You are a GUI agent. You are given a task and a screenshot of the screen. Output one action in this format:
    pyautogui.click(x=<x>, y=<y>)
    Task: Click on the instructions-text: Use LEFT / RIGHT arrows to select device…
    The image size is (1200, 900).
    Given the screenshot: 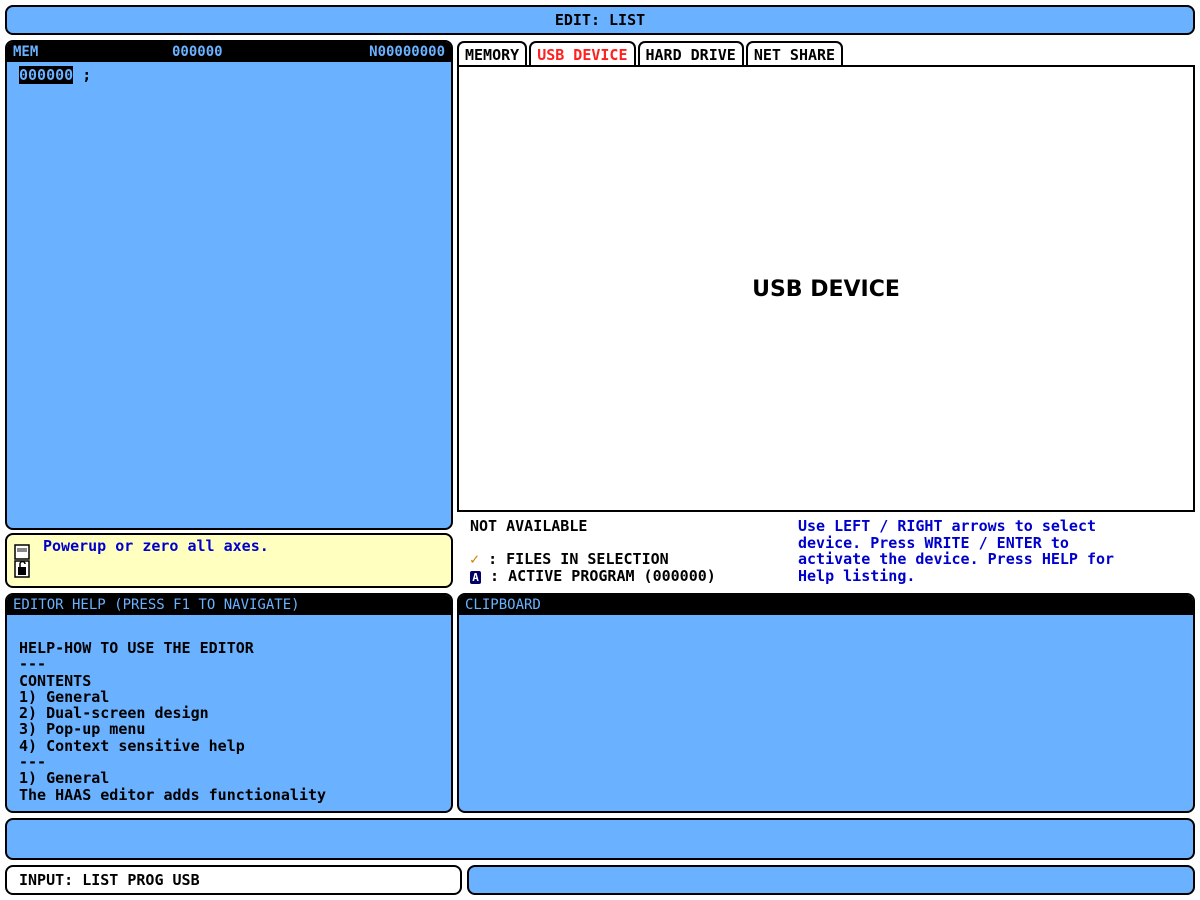 What is the action you would take?
    pyautogui.click(x=988, y=551)
    